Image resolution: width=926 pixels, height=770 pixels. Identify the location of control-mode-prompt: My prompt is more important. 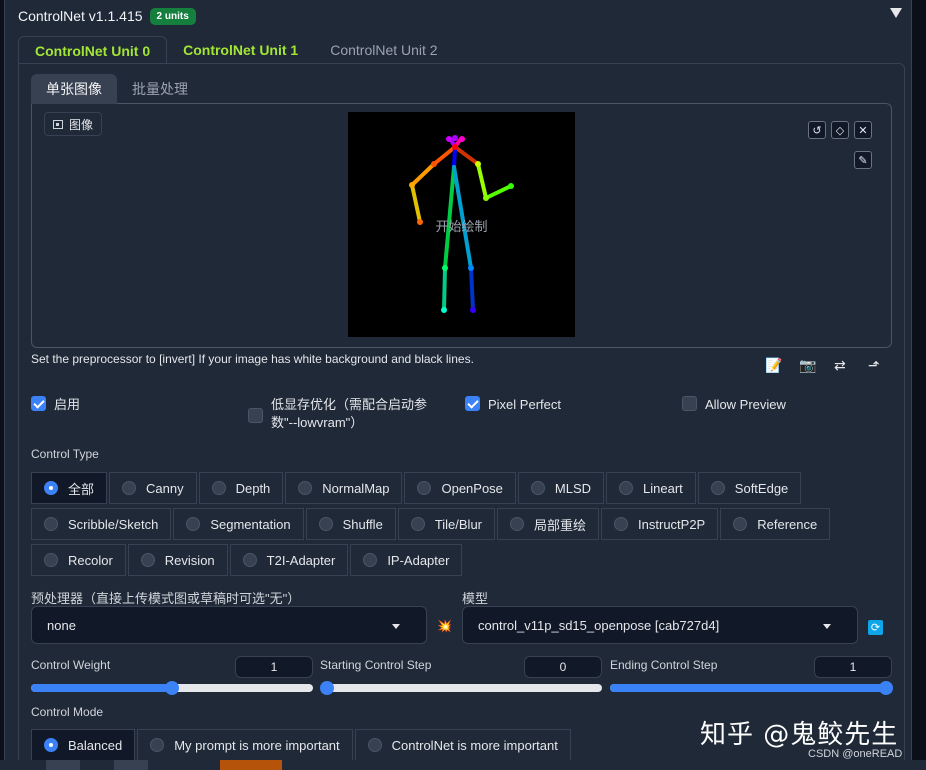
(245, 745).